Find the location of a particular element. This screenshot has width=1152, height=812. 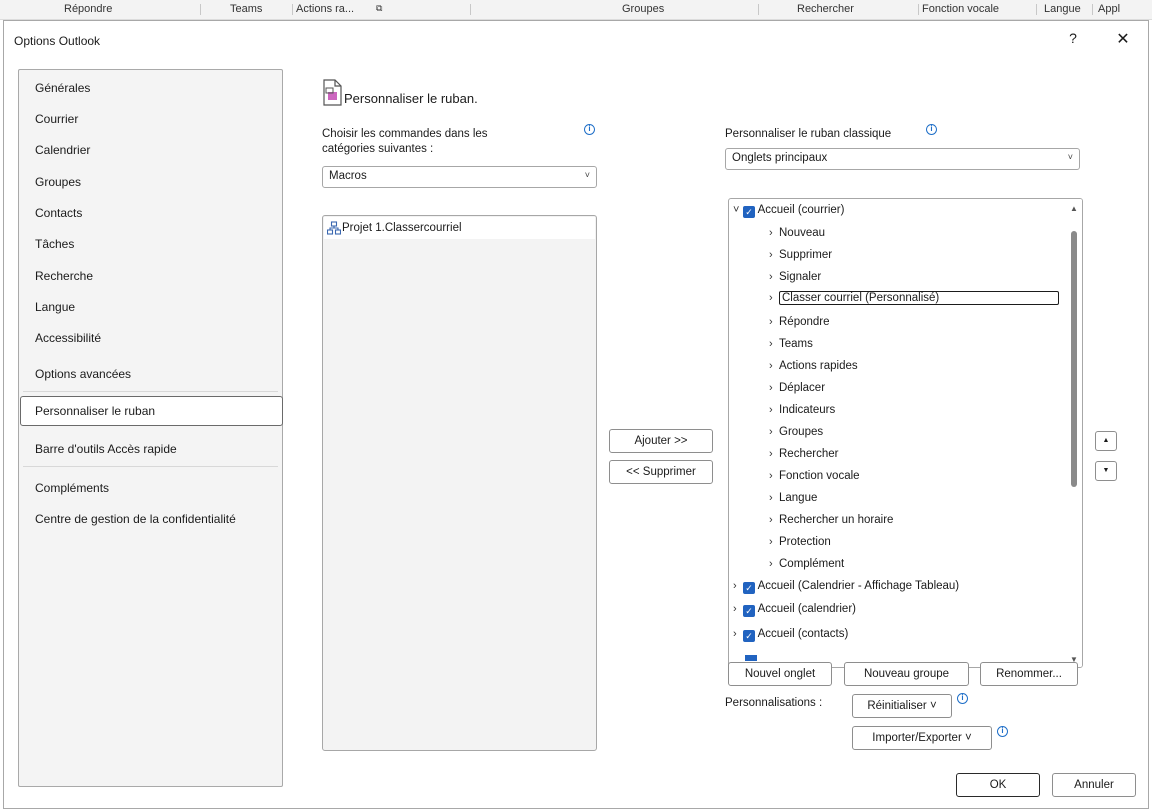

tree-item-accueil-contacts: › ✓ Accueil (contacts) is located at coordinates (790, 635).